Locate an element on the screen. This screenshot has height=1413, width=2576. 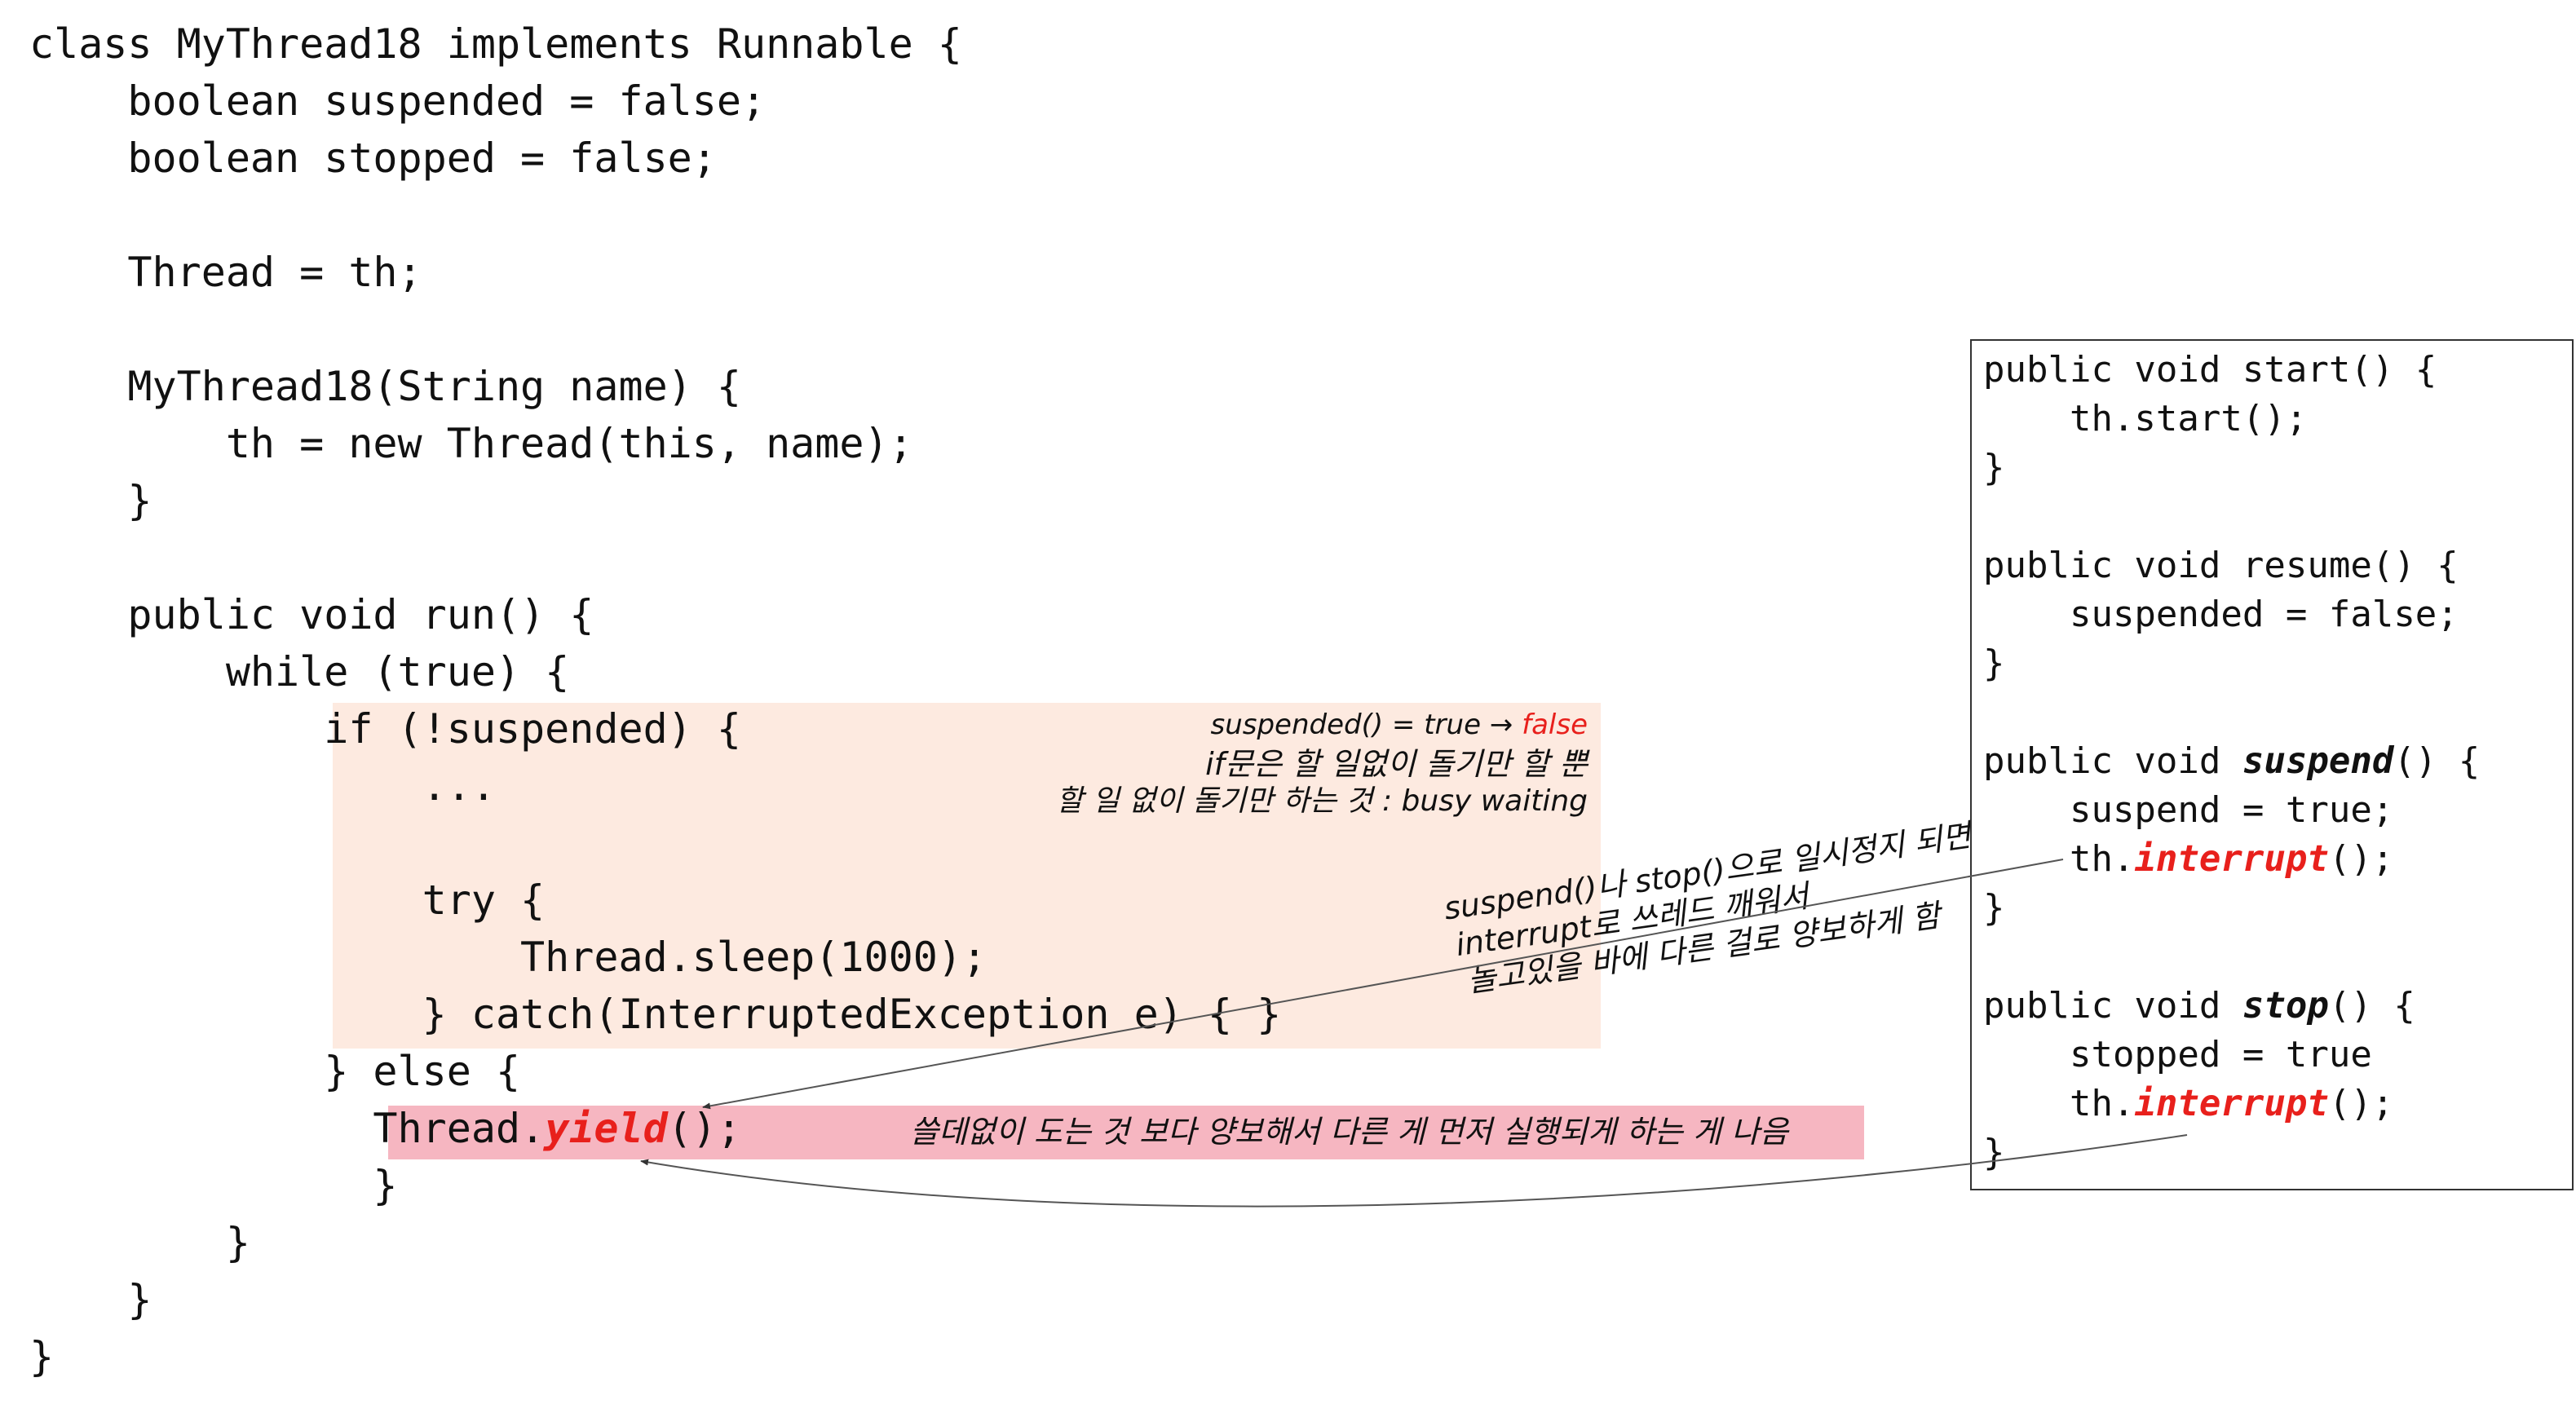
interrupt-arrows is located at coordinates (1414, 1034).